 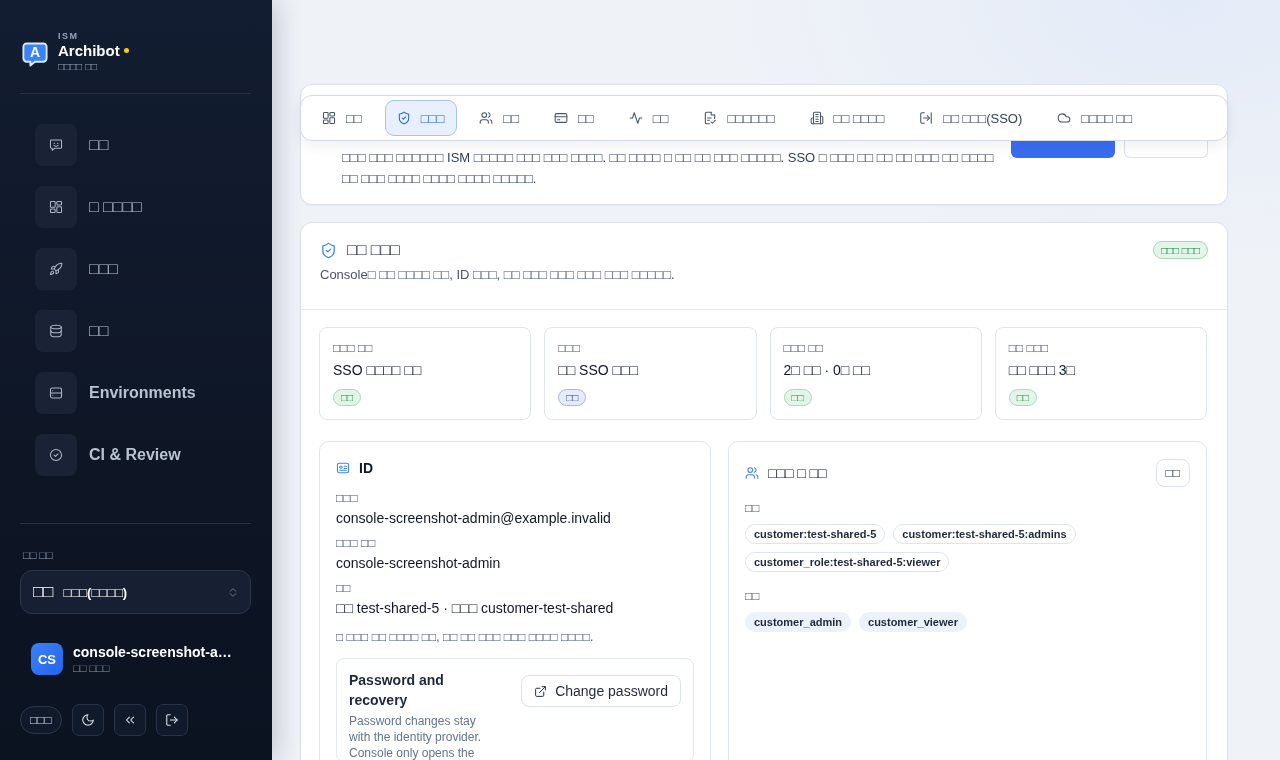 I want to click on moon-icon, so click(x=87, y=720).